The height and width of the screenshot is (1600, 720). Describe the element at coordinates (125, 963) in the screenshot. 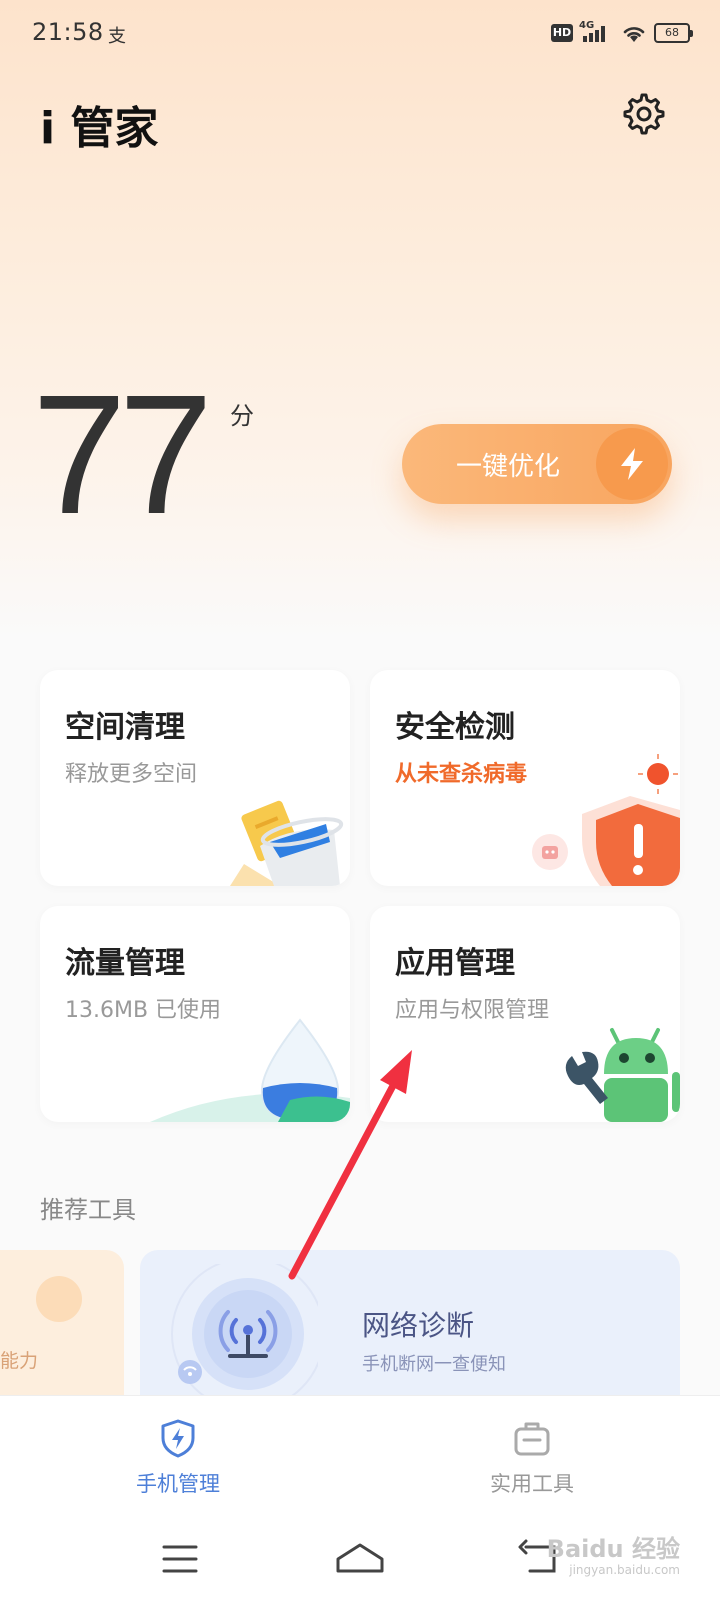

I see `card-title: 流量管理` at that location.